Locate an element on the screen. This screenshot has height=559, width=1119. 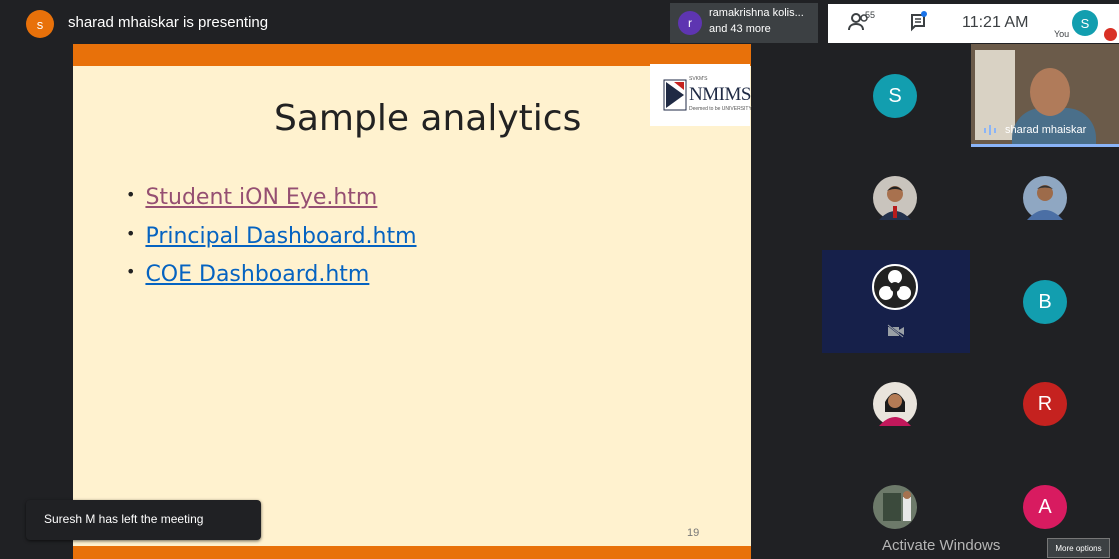
clock: 11:21 AM is located at coordinates (995, 22).